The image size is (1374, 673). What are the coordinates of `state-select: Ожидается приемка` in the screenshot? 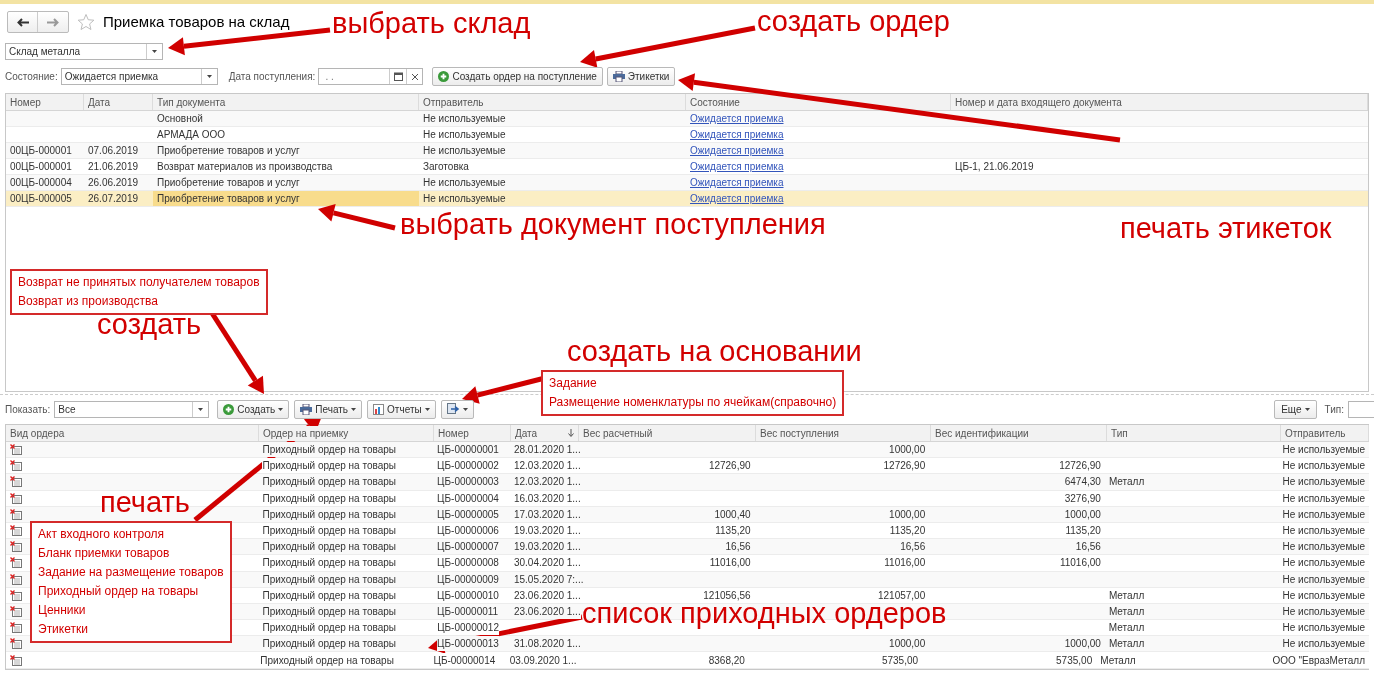 It's located at (139, 76).